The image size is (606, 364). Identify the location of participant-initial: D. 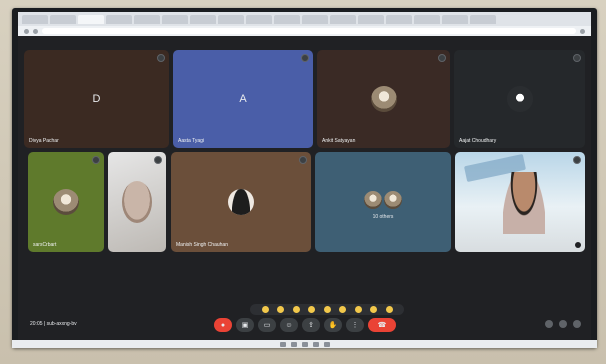
(96, 99).